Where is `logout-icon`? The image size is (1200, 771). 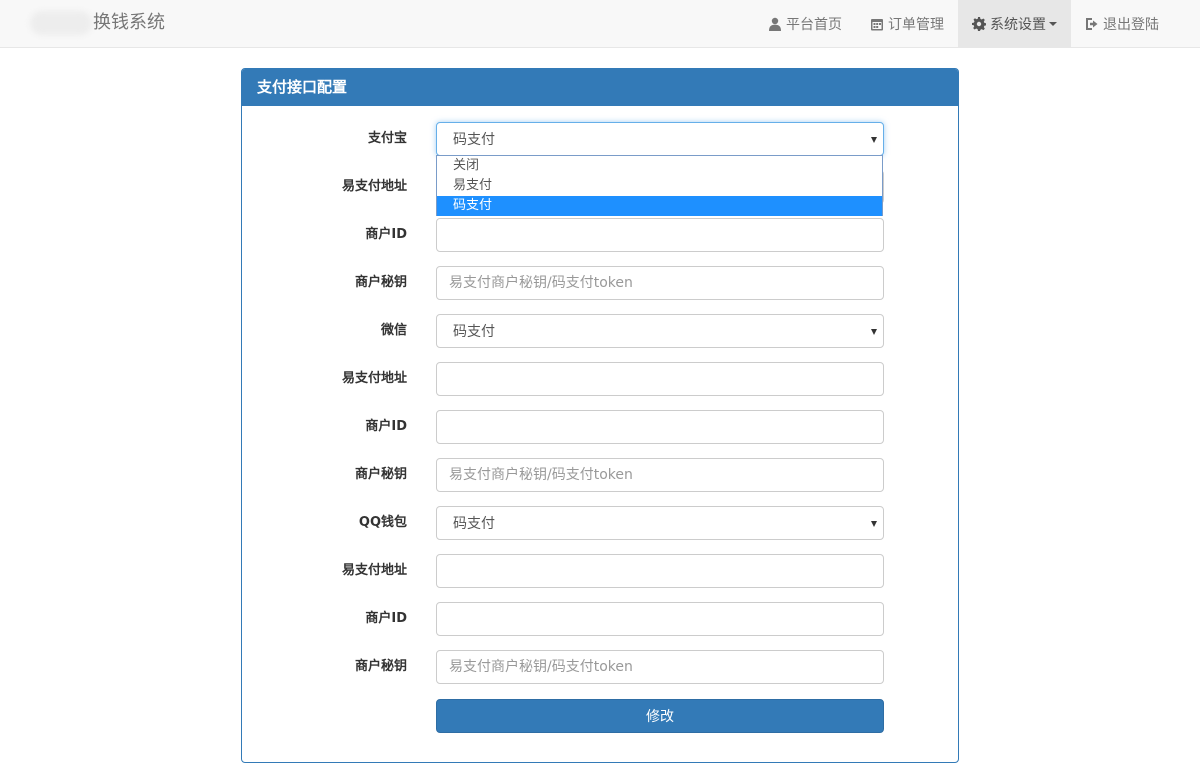 logout-icon is located at coordinates (1092, 24).